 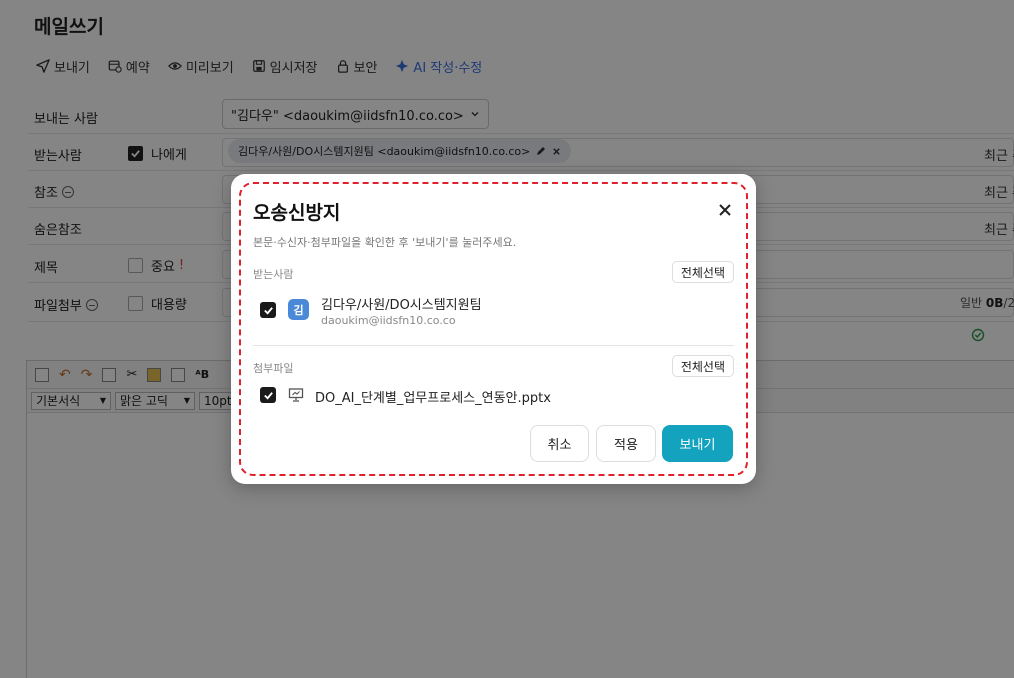 I want to click on recipient-email: daoukim@iidsfn10.co.co, so click(x=388, y=320).